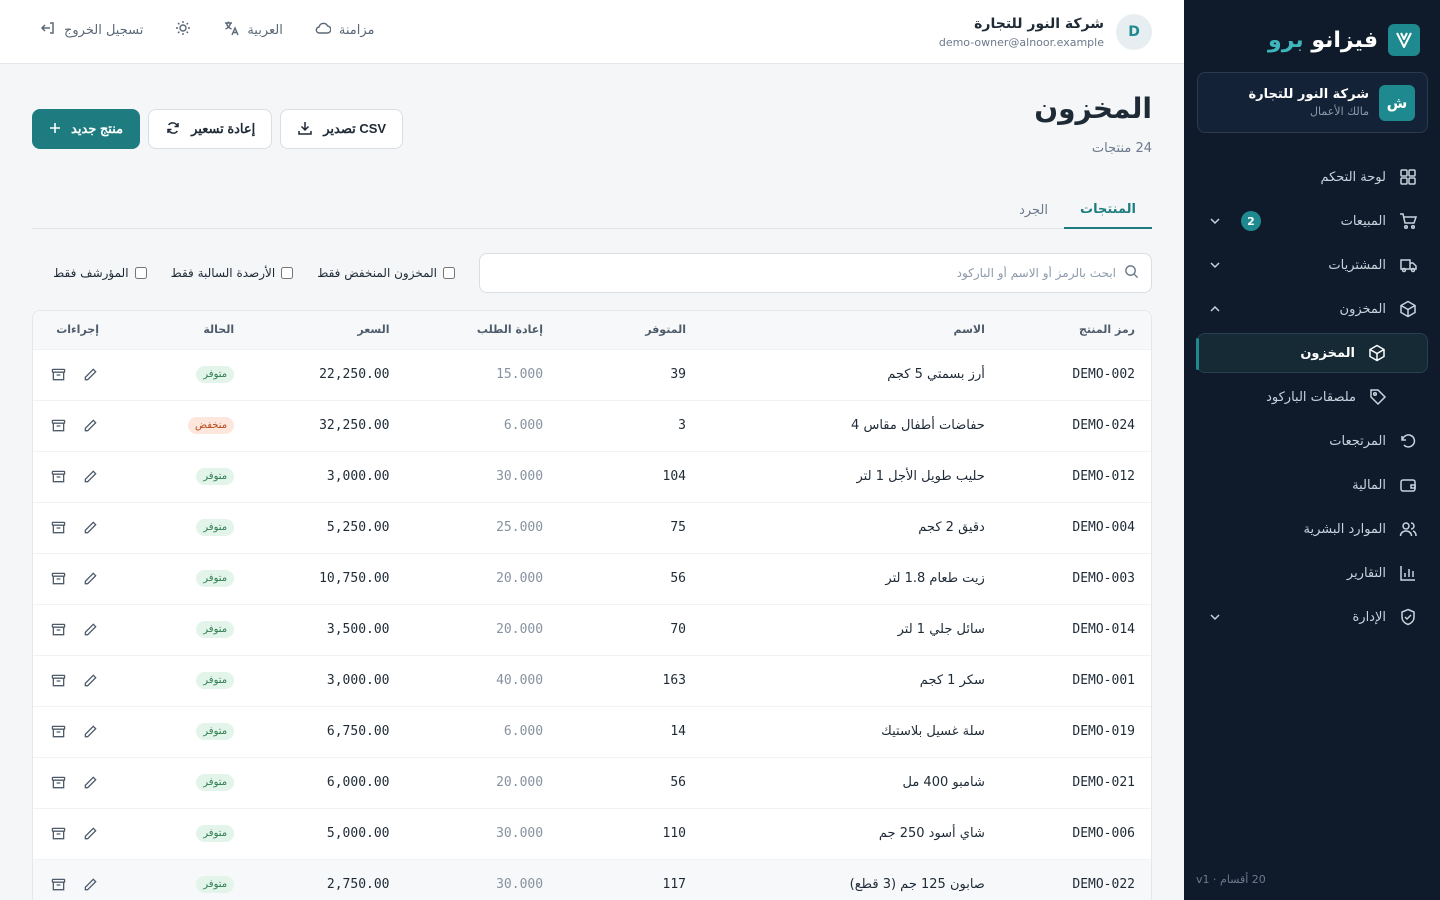  Describe the element at coordinates (483, 330) in the screenshot. I see `column-header-reorder: إعادة الطلب` at that location.